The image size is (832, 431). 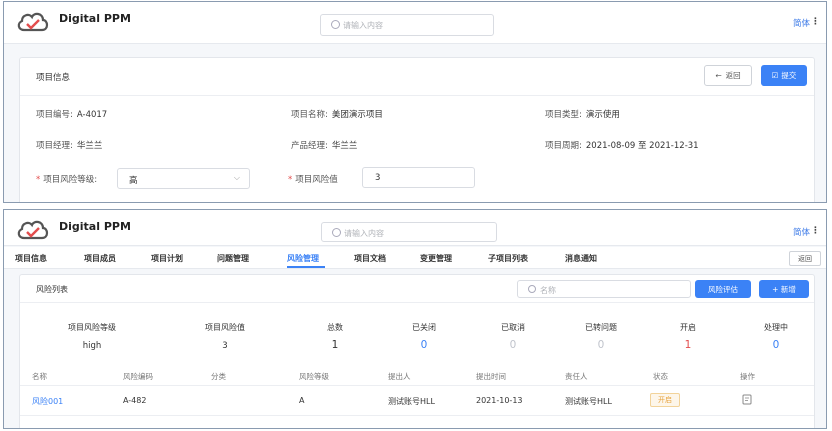 I want to click on risk-level: A, so click(x=302, y=400).